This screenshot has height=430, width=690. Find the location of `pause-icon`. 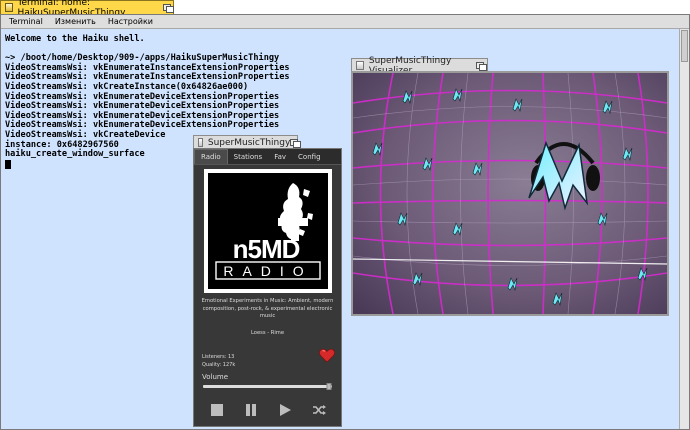

pause-icon is located at coordinates (251, 410).